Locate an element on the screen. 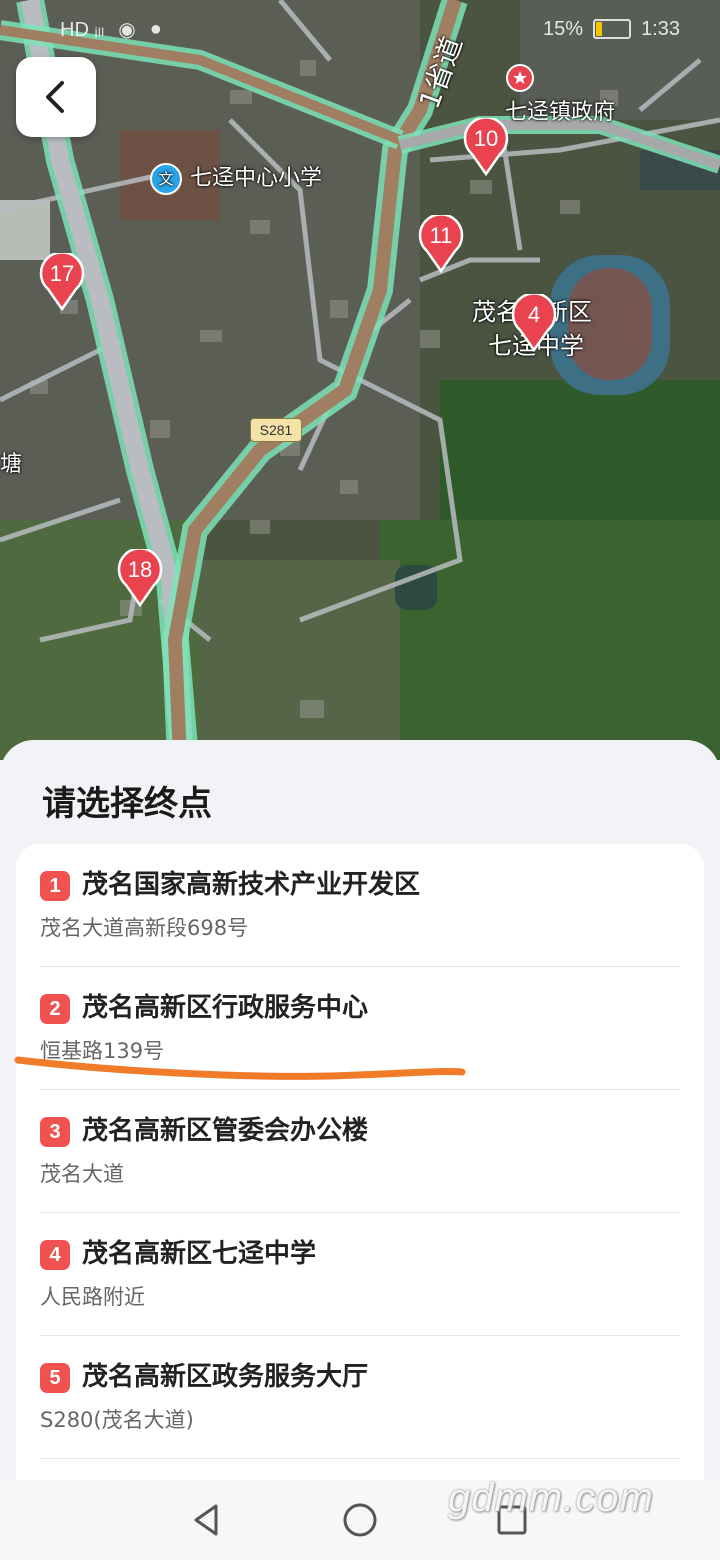 The height and width of the screenshot is (1560, 720). annotation-underline is located at coordinates (240, 1068).